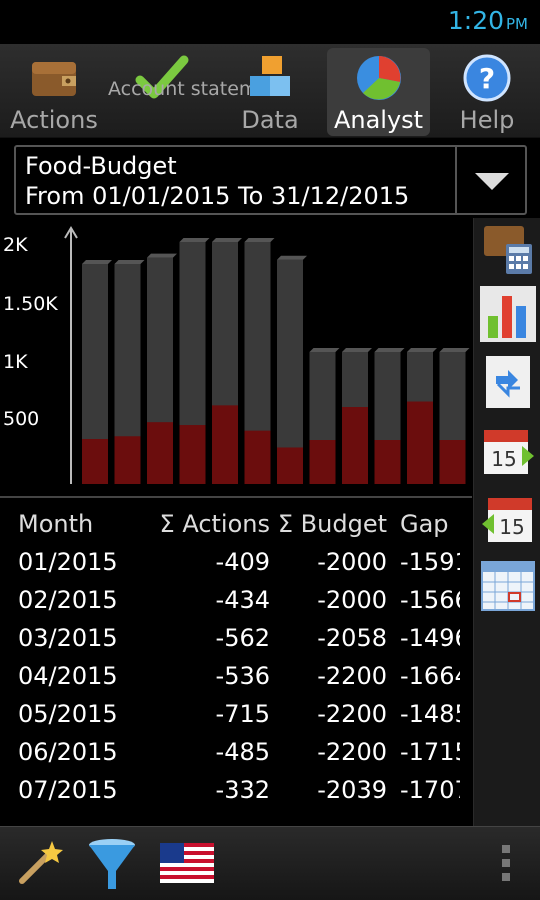 The width and height of the screenshot is (540, 900). What do you see at coordinates (508, 382) in the screenshot?
I see `compare-arrows-icon` at bounding box center [508, 382].